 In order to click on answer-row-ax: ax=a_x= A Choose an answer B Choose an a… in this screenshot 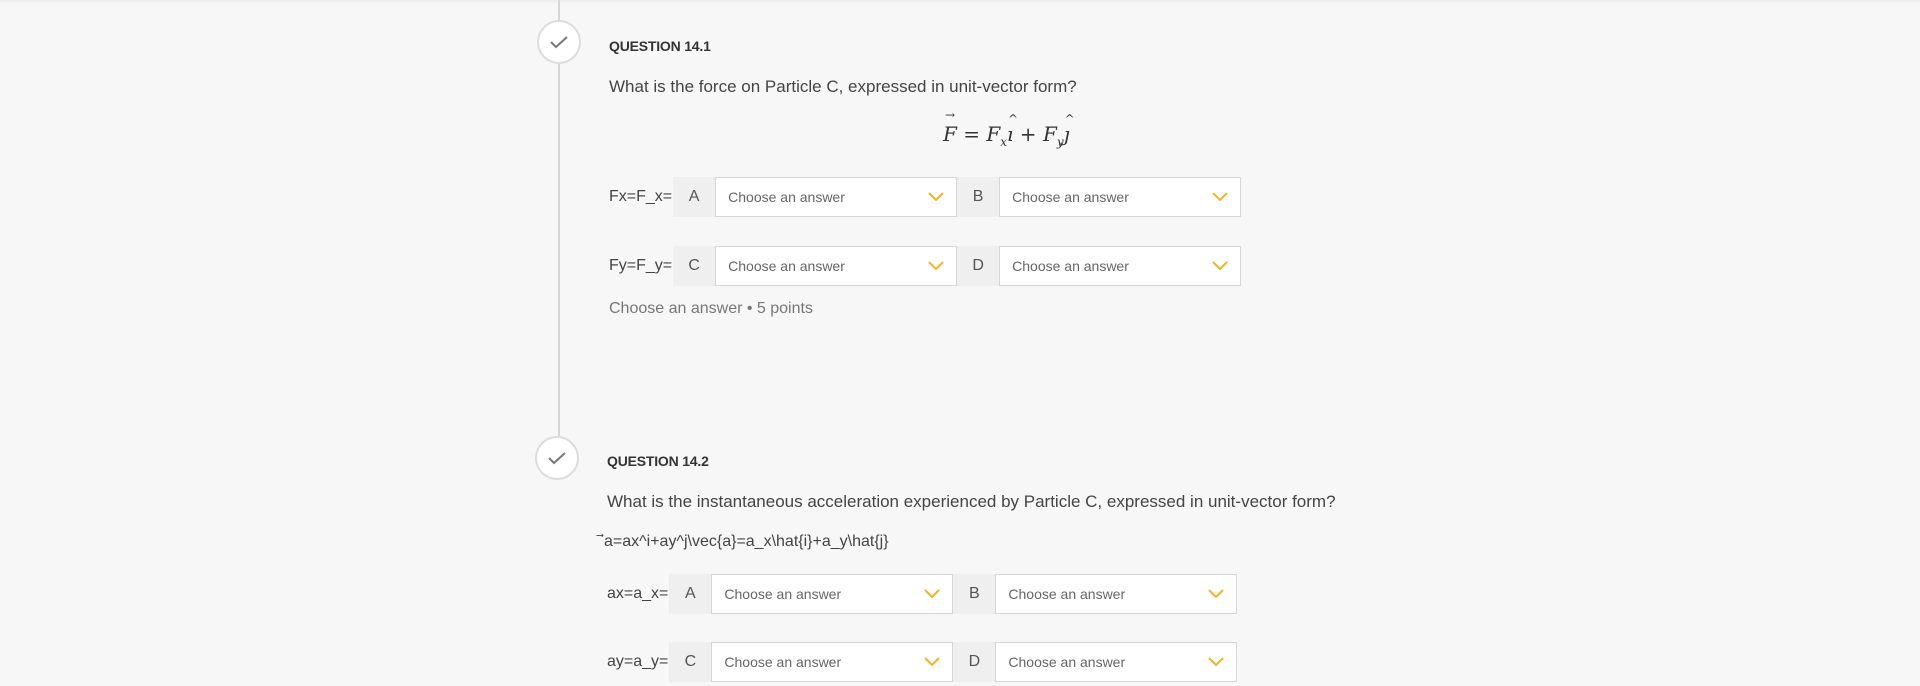, I will do `click(922, 594)`.